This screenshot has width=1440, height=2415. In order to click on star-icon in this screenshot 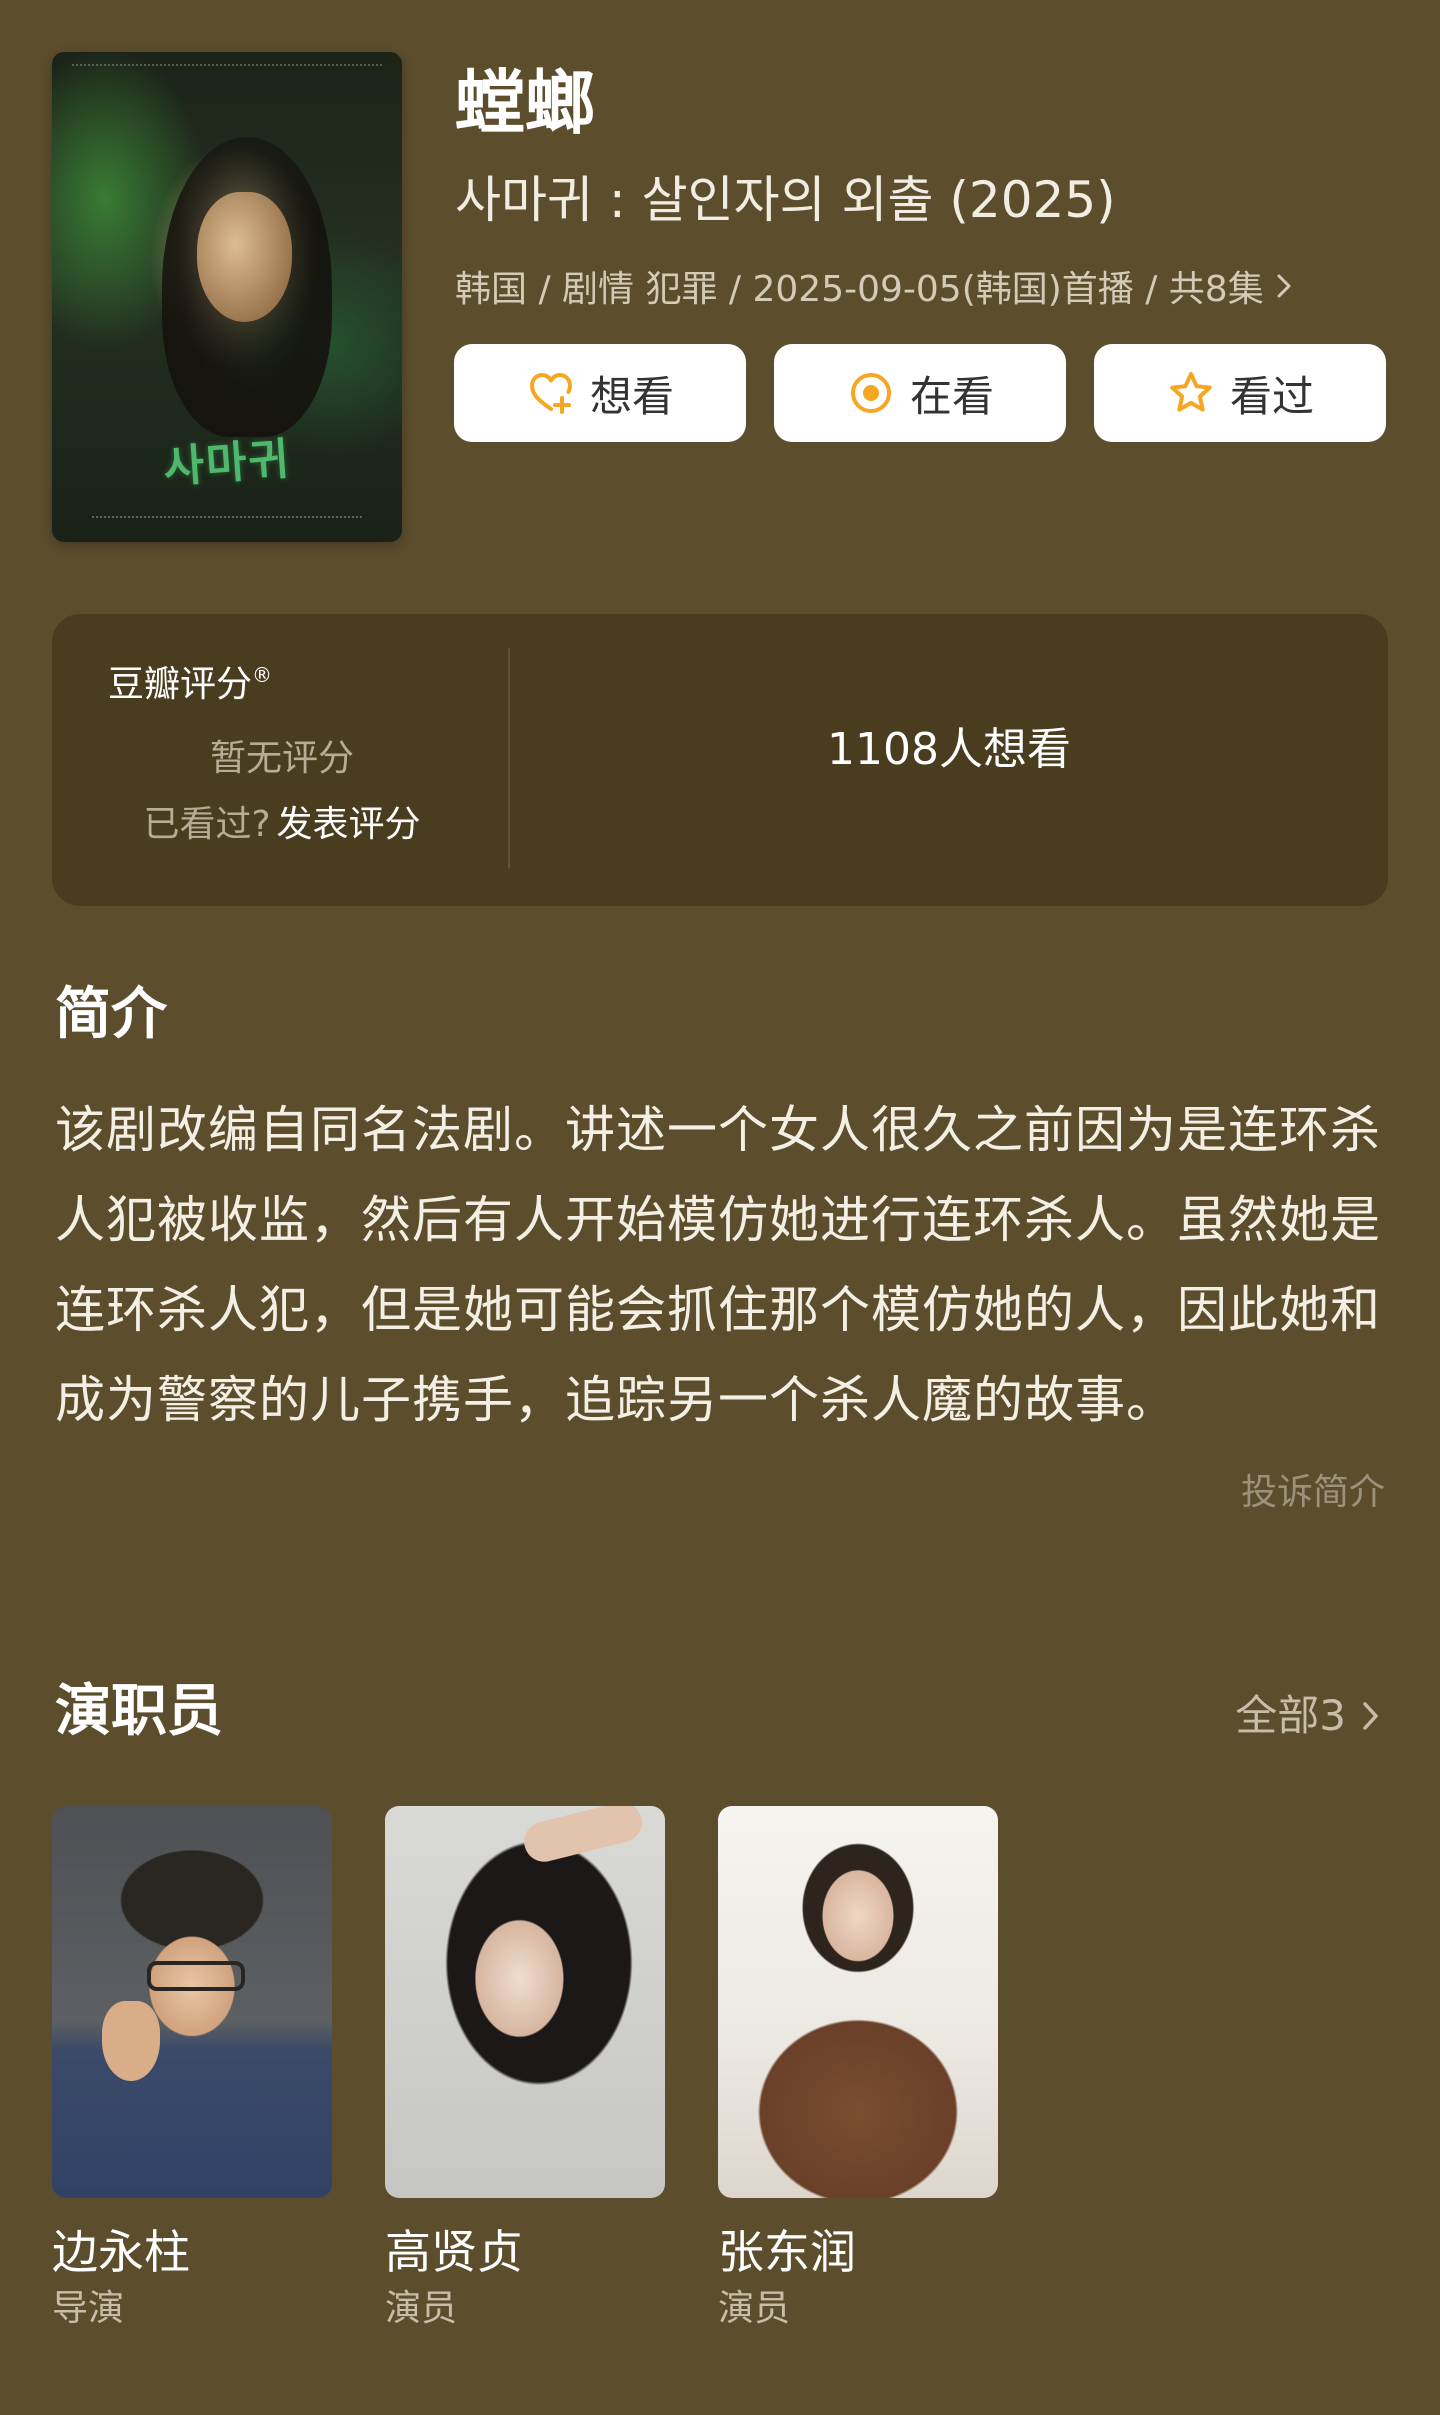, I will do `click(1191, 393)`.